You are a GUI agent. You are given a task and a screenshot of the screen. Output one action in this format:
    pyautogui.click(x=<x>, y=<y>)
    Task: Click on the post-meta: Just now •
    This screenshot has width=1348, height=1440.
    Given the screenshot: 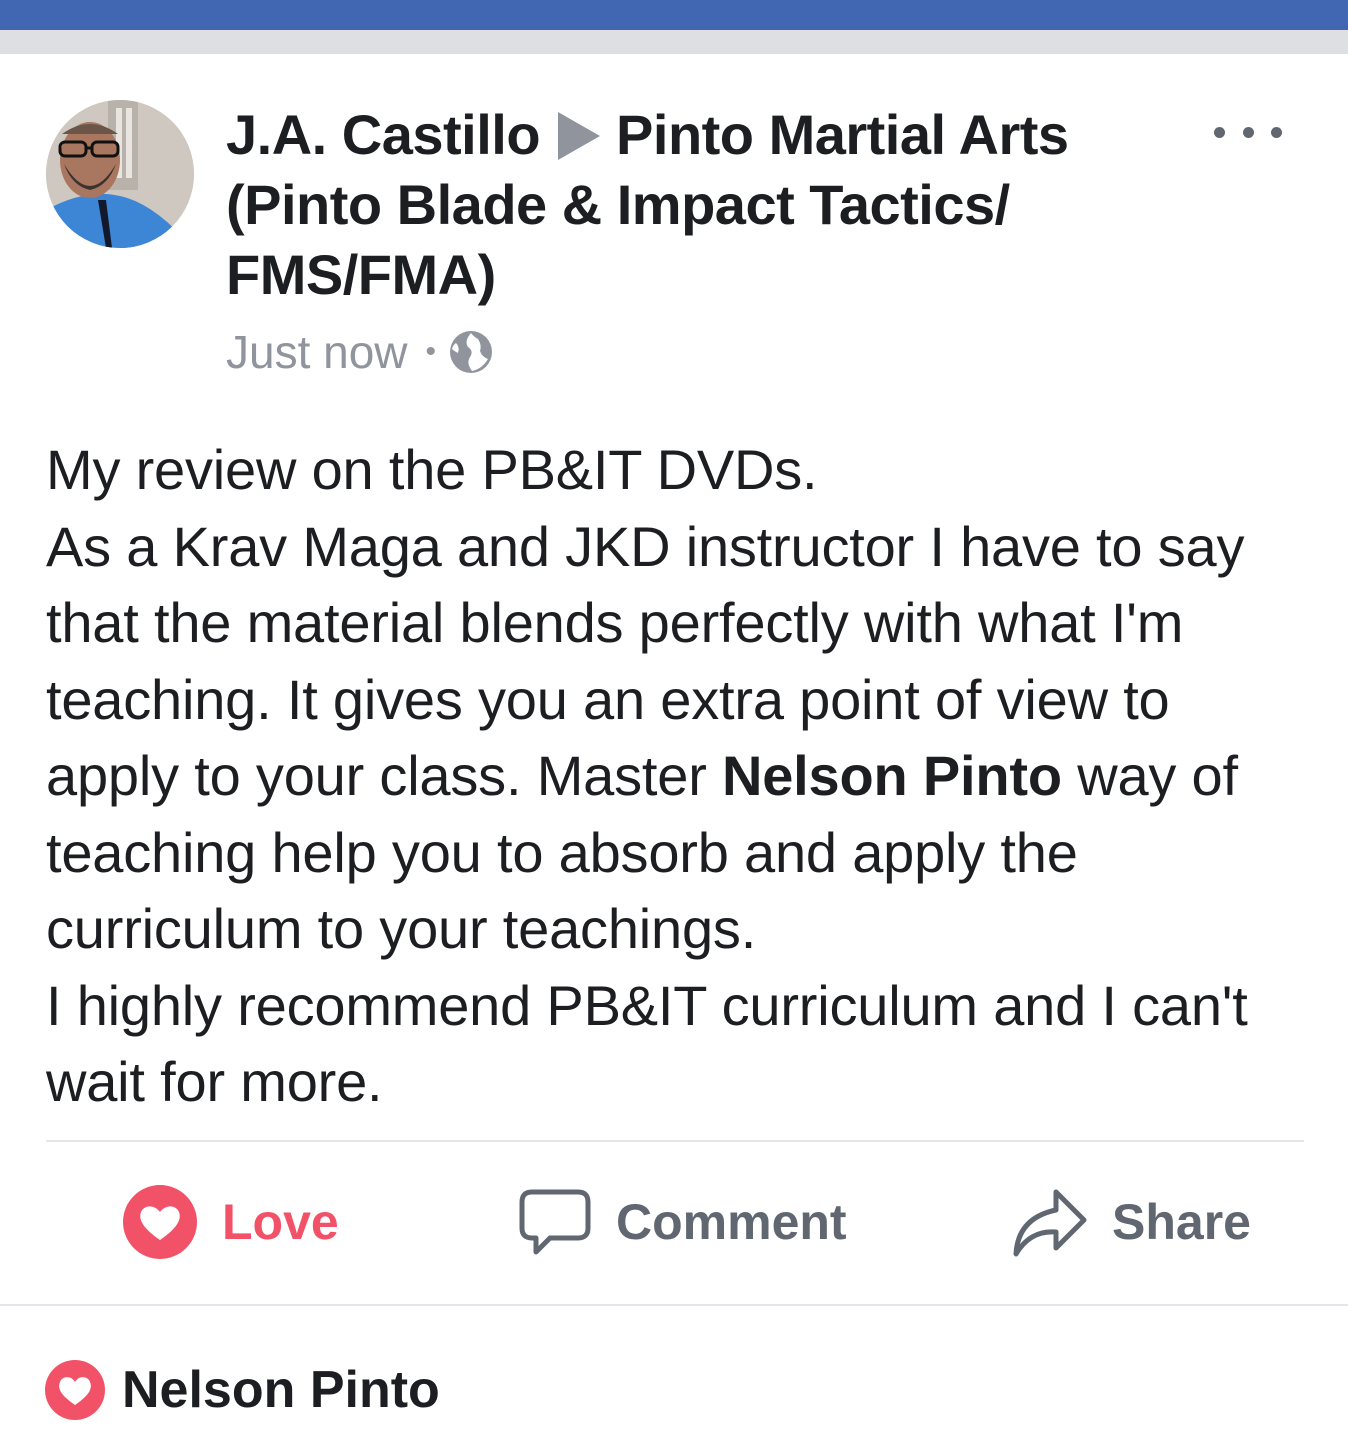 What is the action you would take?
    pyautogui.click(x=360, y=352)
    